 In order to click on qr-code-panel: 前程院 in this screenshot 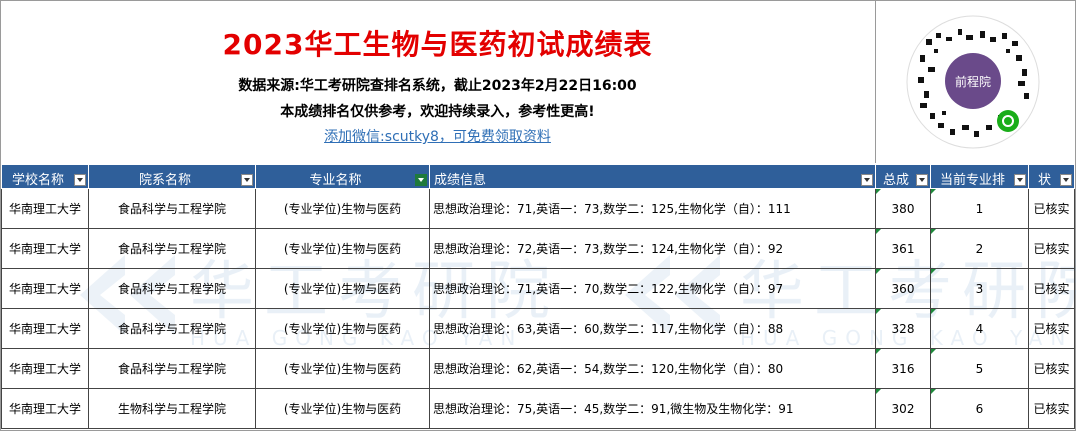, I will do `click(975, 82)`.